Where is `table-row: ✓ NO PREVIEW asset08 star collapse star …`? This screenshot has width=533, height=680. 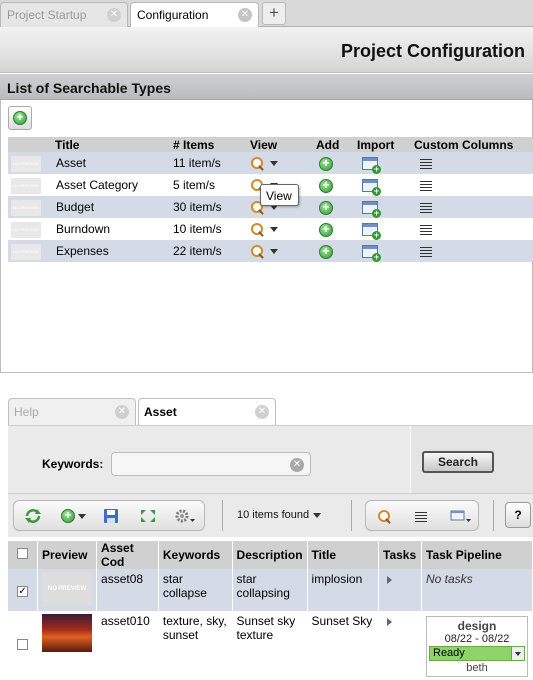 table-row: ✓ NO PREVIEW asset08 star collapse star … is located at coordinates (270, 590).